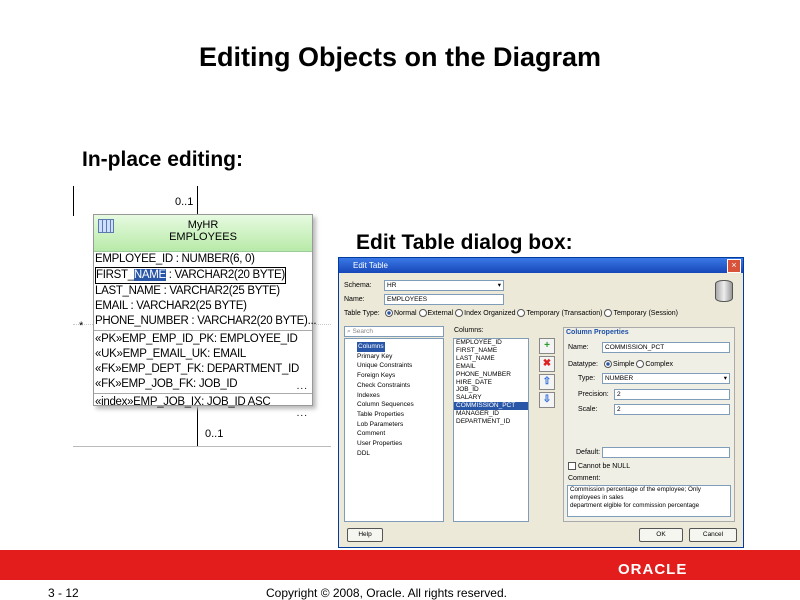 The image size is (800, 600). I want to click on column-row: EMPLOYEE_ID : NUMBER(6, 0), so click(203, 259).